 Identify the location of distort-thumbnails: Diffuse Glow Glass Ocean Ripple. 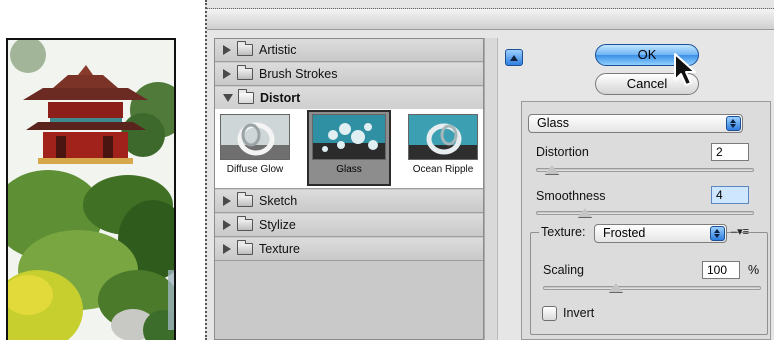
(349, 149).